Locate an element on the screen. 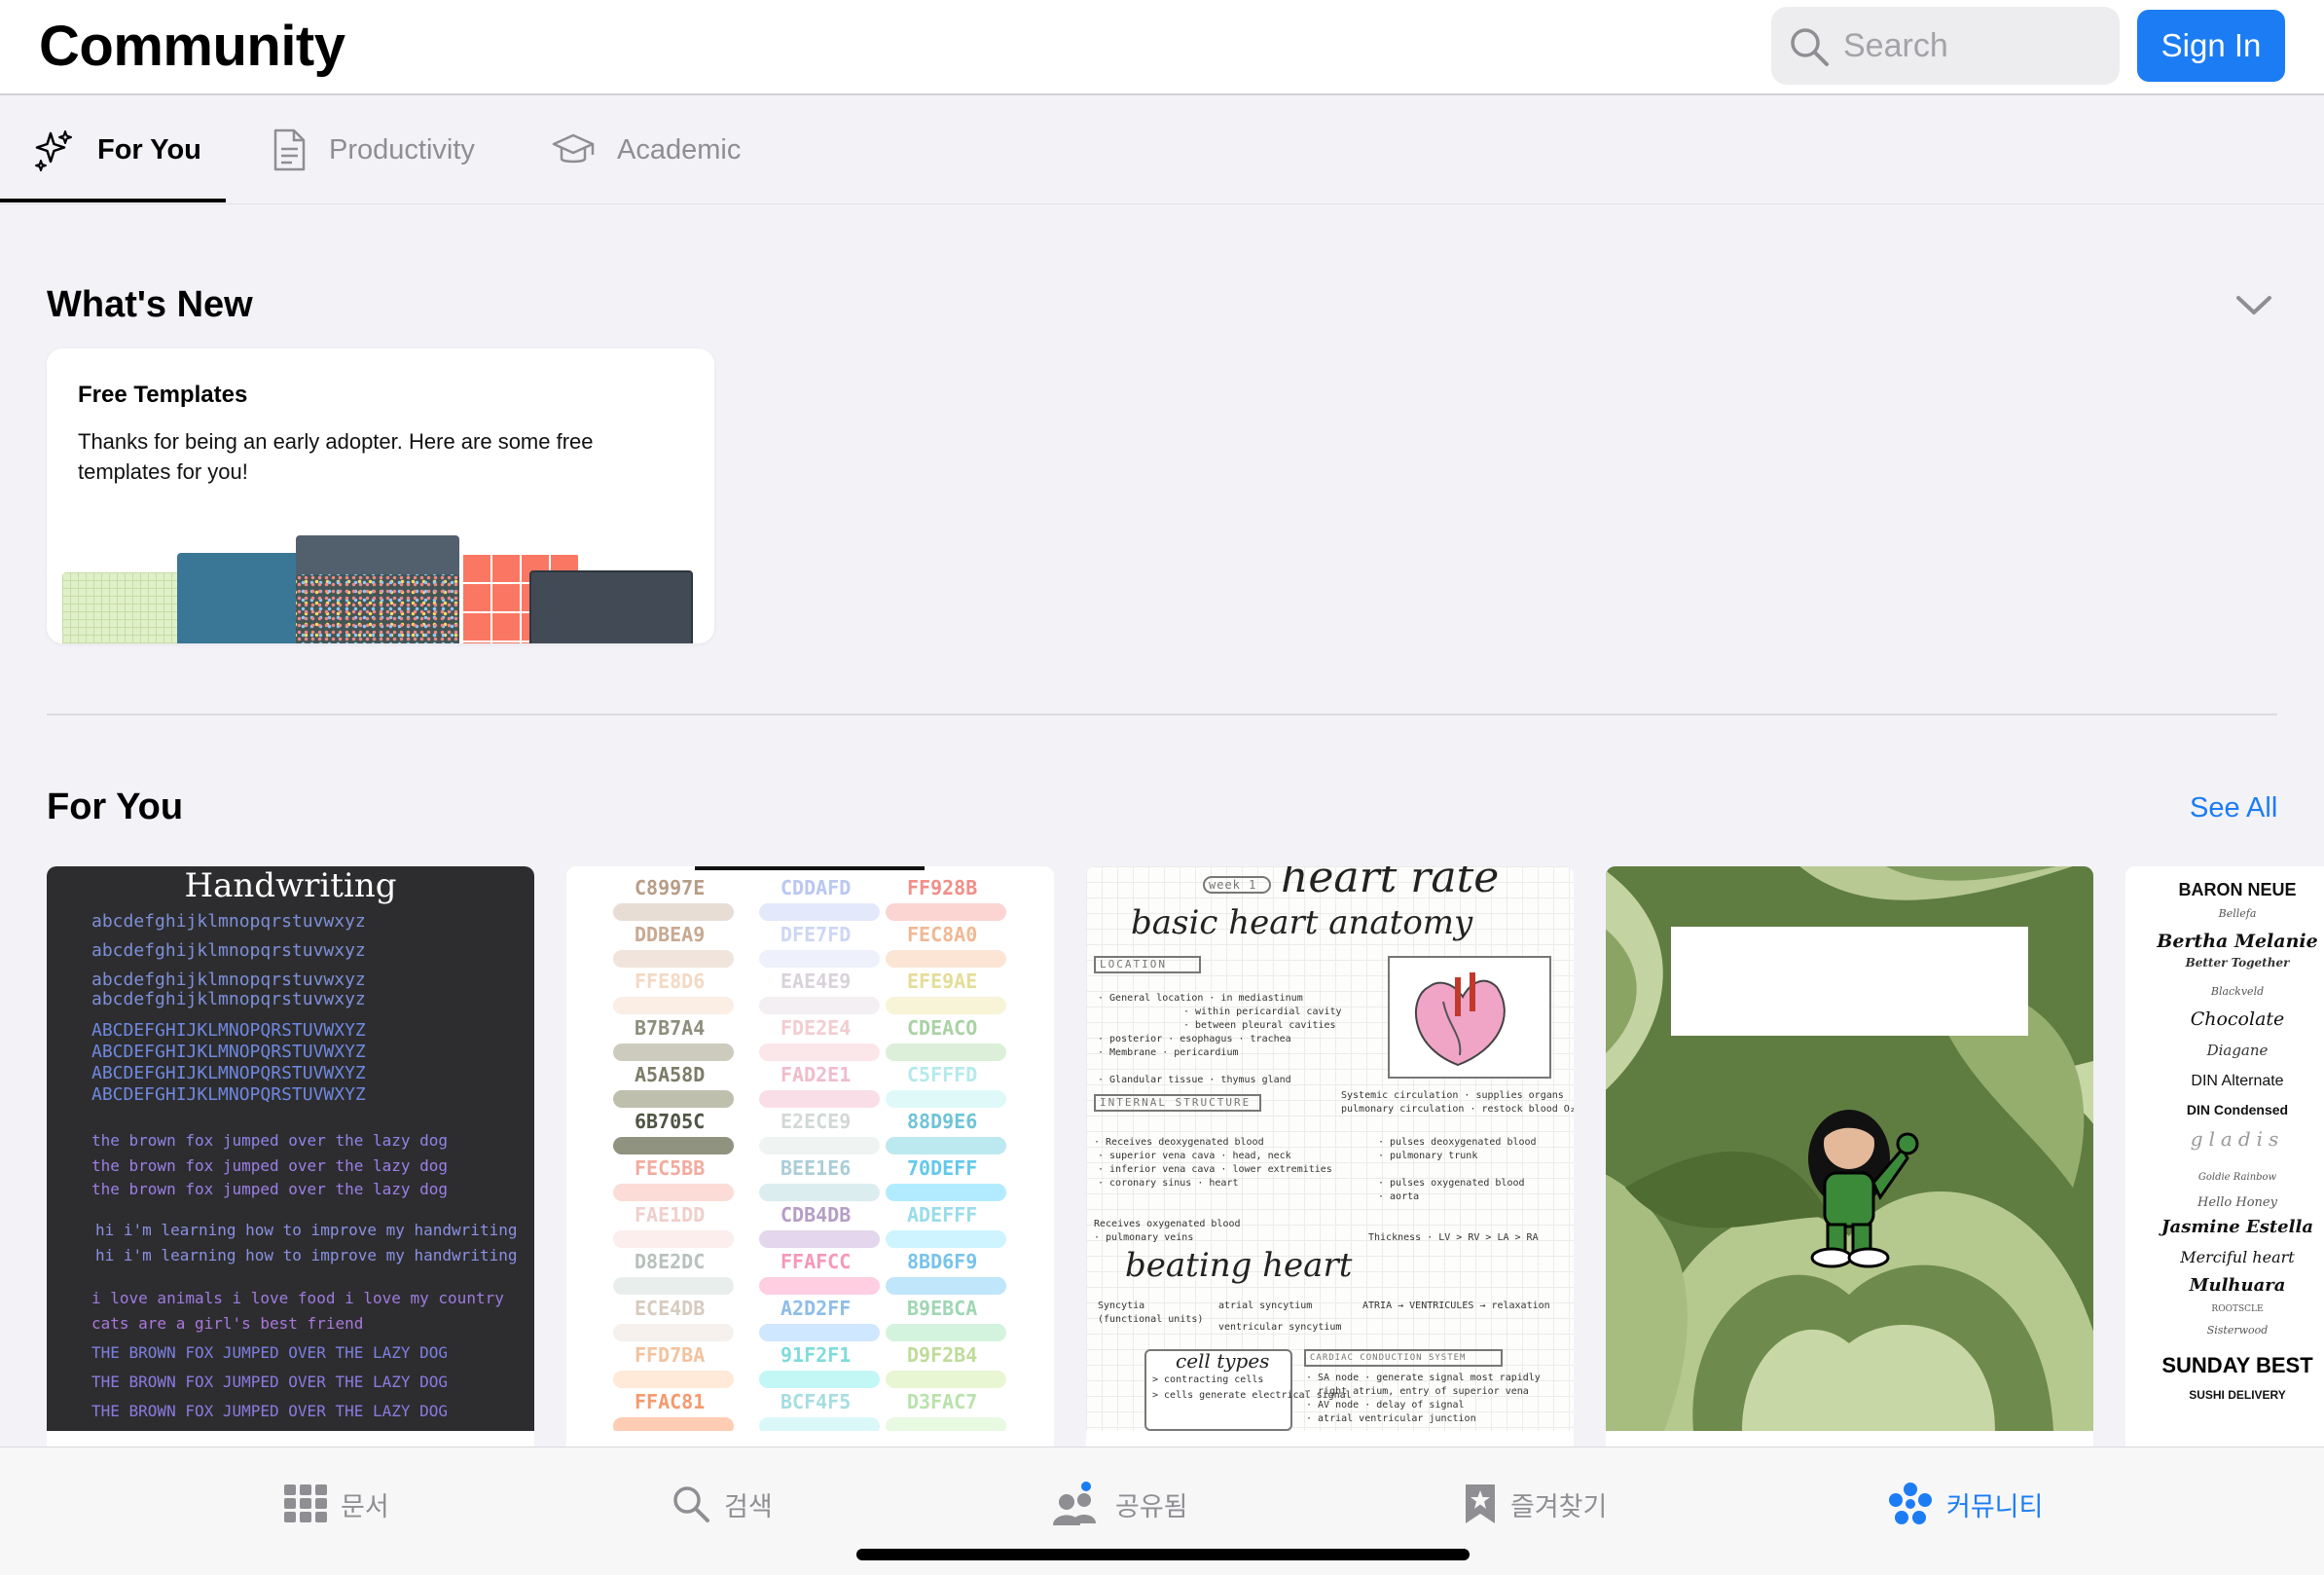  color-hex-label: B7B7A4 is located at coordinates (670, 1028).